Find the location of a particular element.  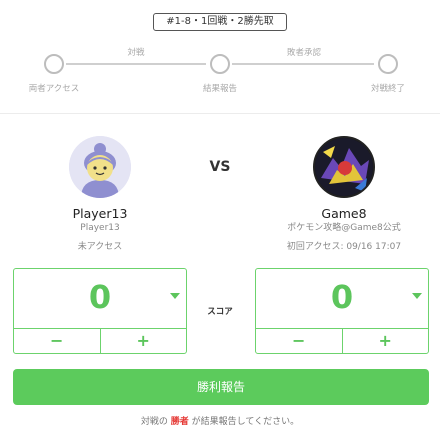

player-id: ポケモン攻略@Game8公式 is located at coordinates (344, 228).